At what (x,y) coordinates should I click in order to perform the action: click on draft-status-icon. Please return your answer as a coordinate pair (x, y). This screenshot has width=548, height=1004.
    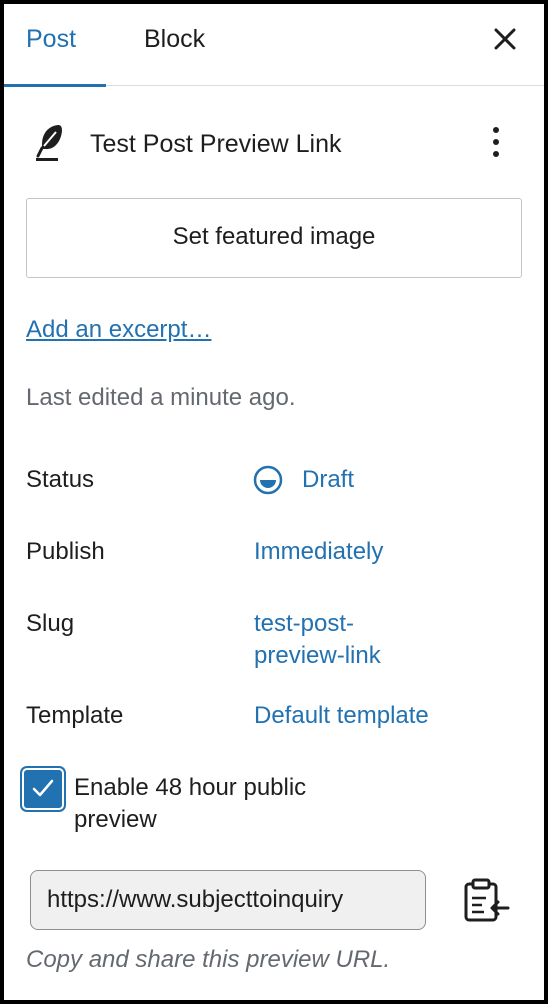
    Looking at the image, I should click on (268, 480).